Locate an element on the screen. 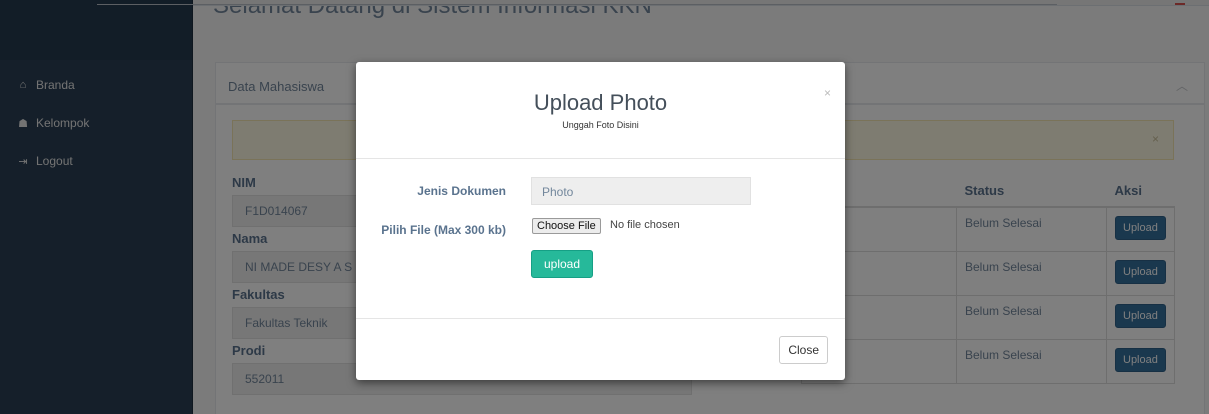  upload-submit-button: upload is located at coordinates (562, 264).